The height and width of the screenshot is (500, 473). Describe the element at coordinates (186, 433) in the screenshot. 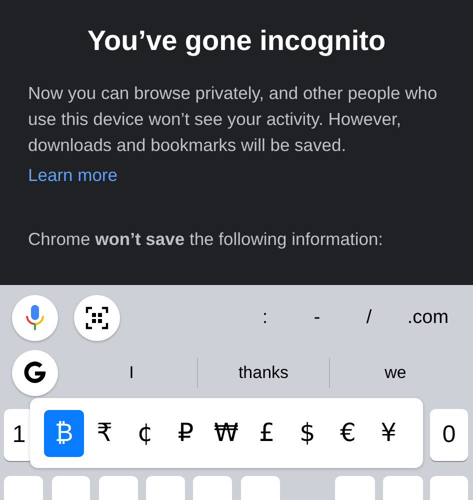

I see `currency-key: ₽` at that location.